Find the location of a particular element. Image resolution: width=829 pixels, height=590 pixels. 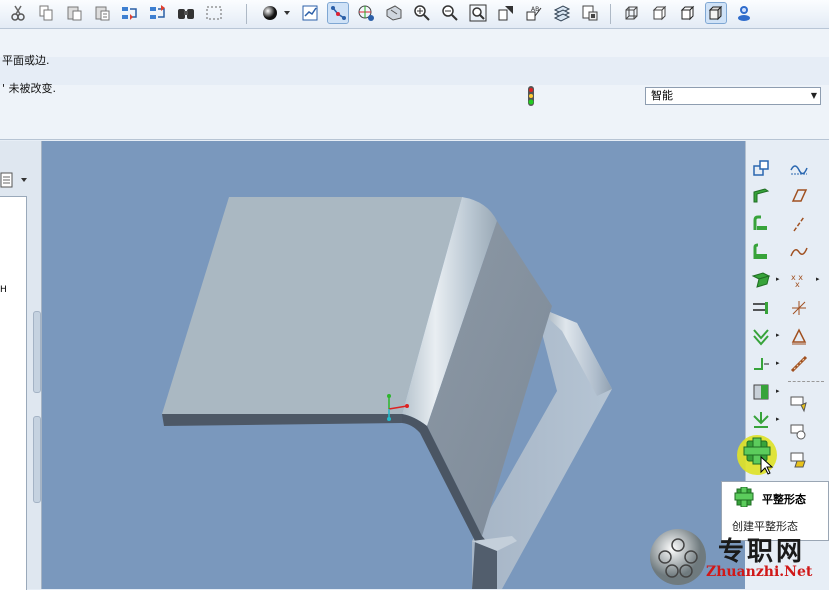

zoom-in-icon is located at coordinates (422, 13).